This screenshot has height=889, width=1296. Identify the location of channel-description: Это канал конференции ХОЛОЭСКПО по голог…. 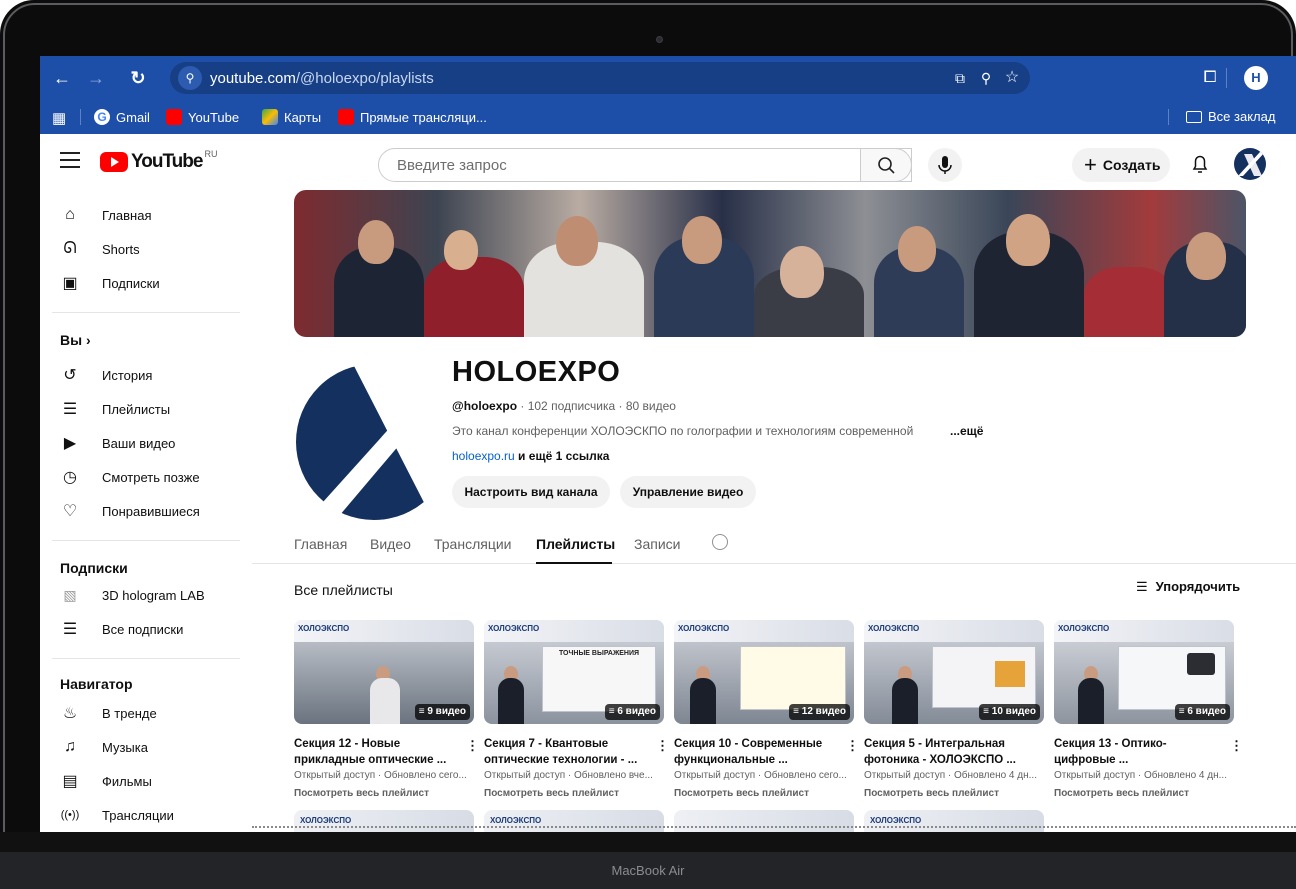
(712, 431).